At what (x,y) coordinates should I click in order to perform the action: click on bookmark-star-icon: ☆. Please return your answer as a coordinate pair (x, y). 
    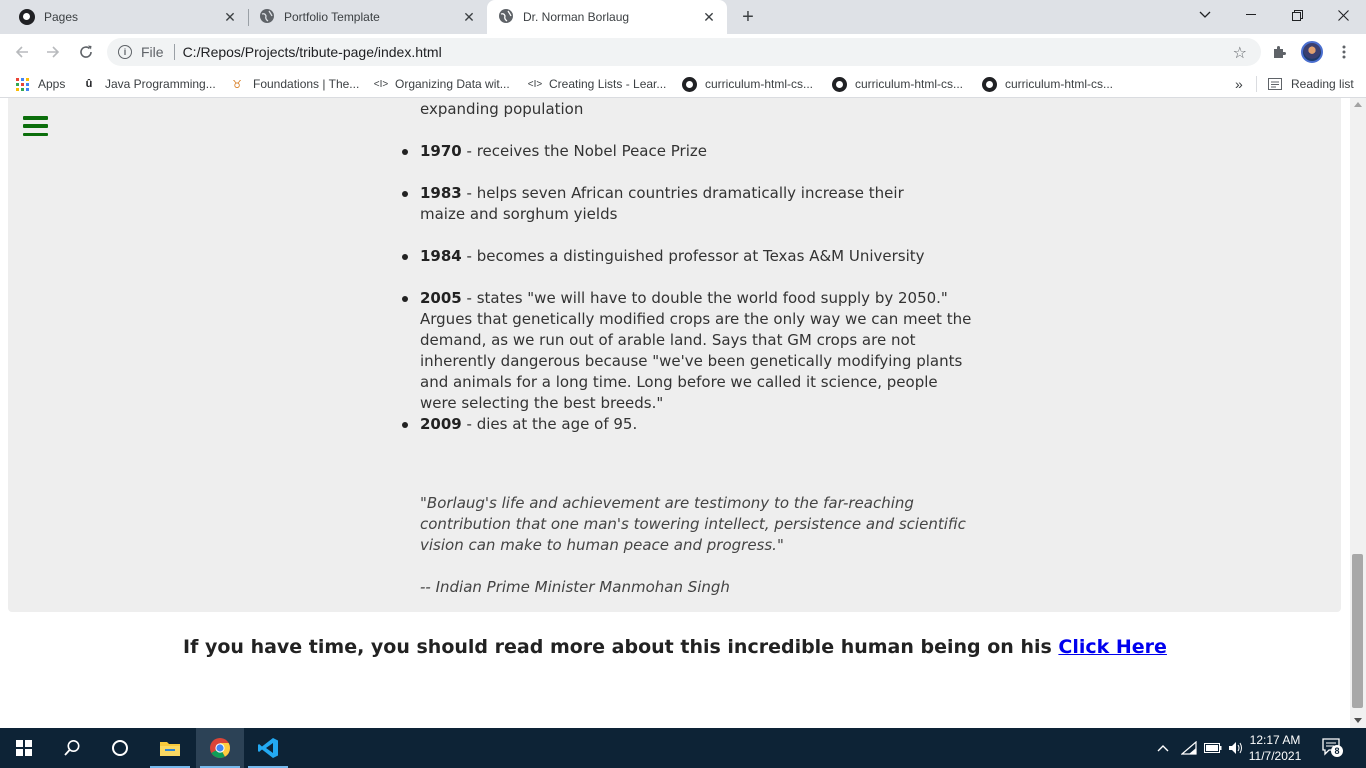
    Looking at the image, I should click on (1240, 53).